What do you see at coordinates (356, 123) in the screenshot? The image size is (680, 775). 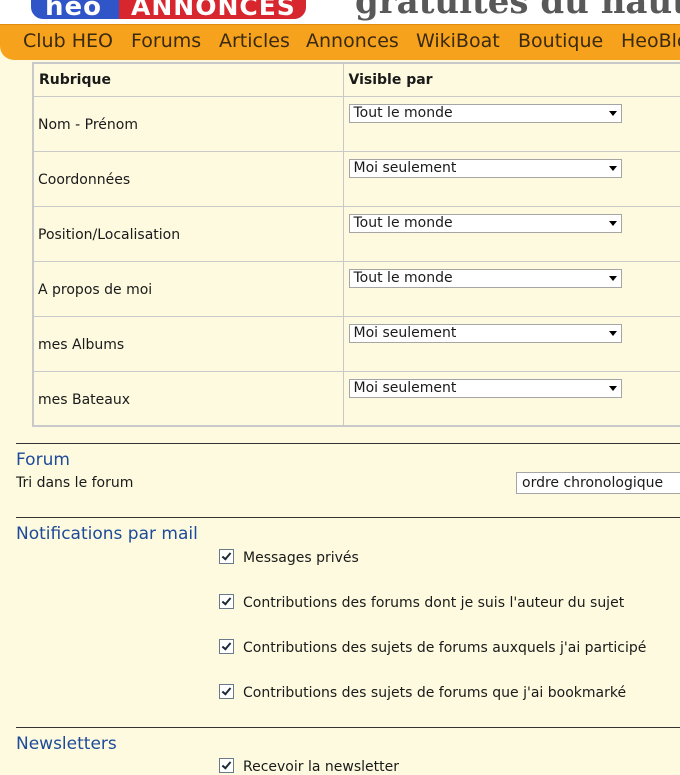 I see `table-row: Nom - Prénom Tout le monde` at bounding box center [356, 123].